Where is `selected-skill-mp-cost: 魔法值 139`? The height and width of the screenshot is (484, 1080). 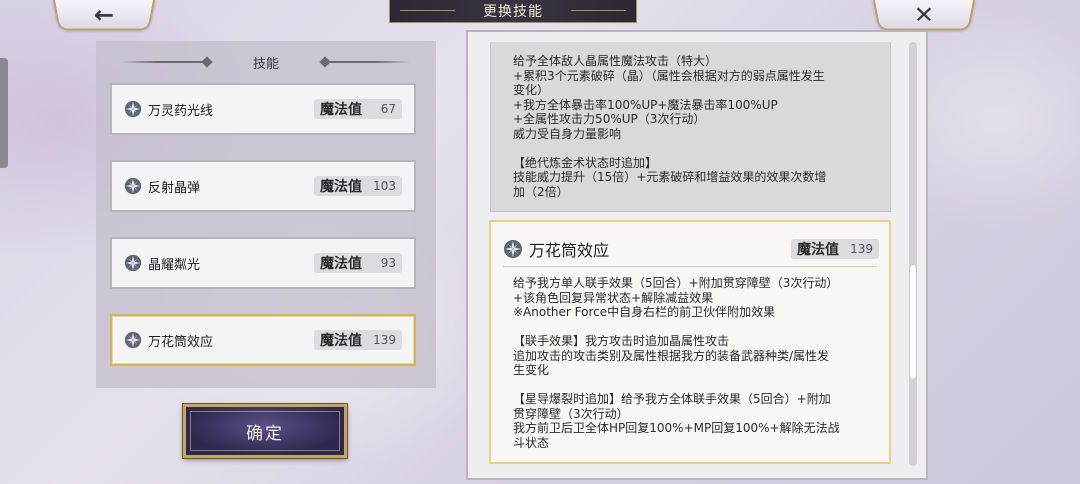 selected-skill-mp-cost: 魔法值 139 is located at coordinates (835, 249).